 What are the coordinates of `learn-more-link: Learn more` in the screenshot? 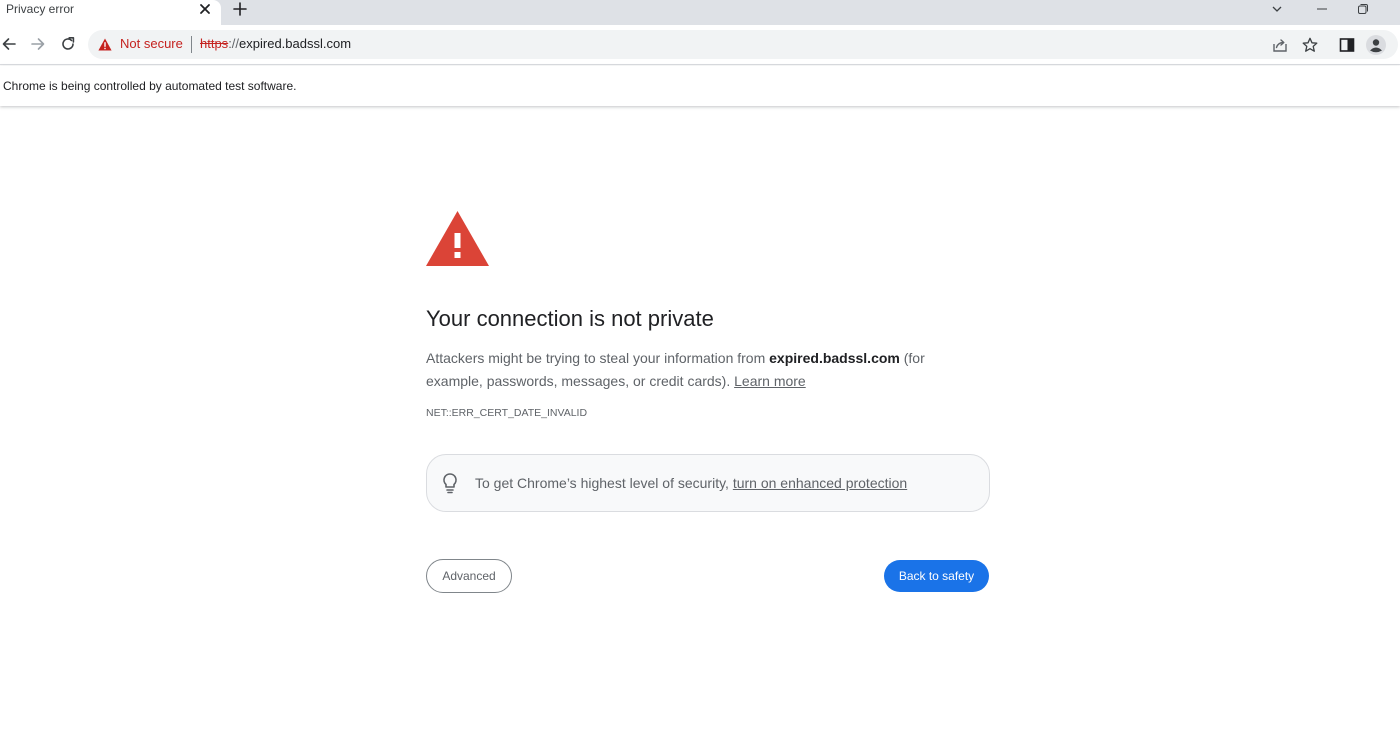 It's located at (770, 381).